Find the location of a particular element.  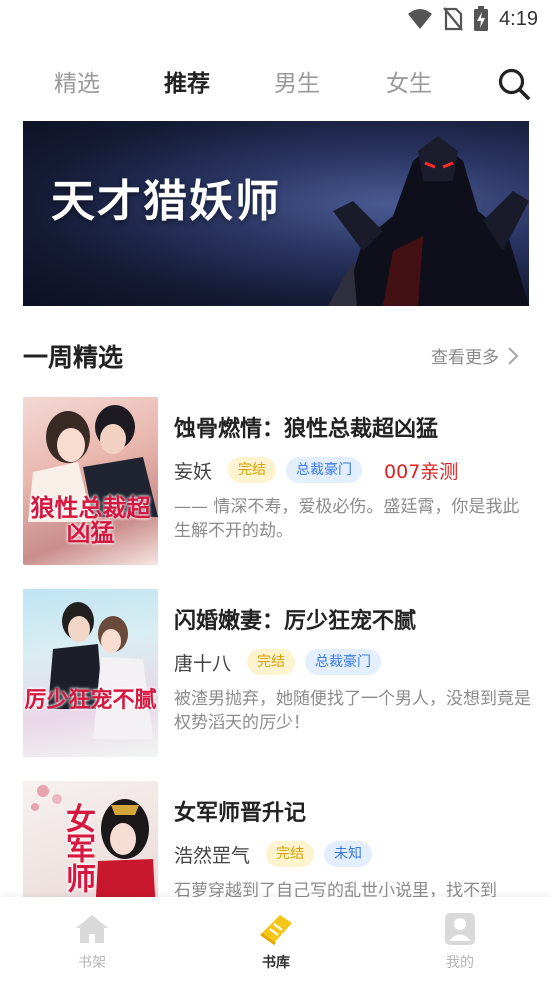

book-meta: 妄妖 完结 总裁豪门 007亲测 is located at coordinates (316, 470).